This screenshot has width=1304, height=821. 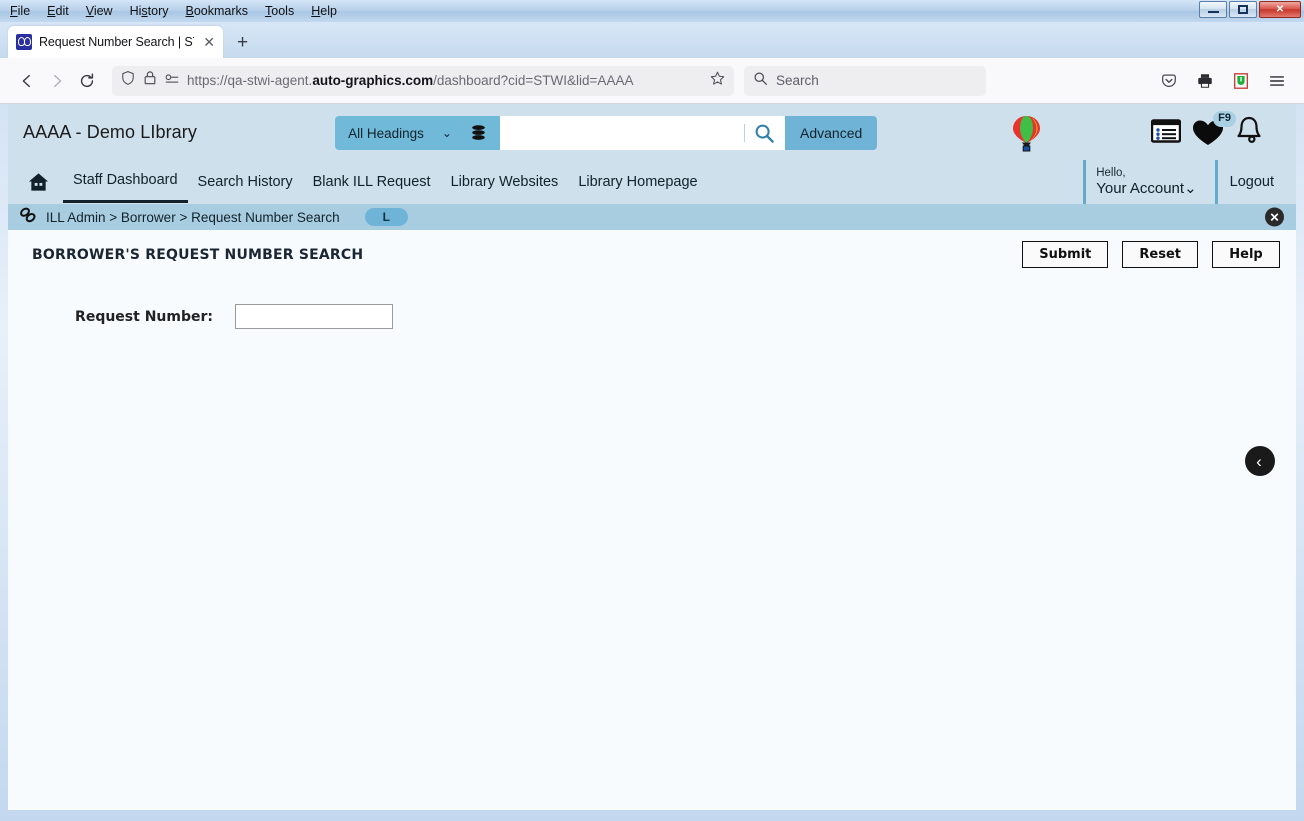 What do you see at coordinates (797, 80) in the screenshot?
I see `browser-search-placeholder: Search` at bounding box center [797, 80].